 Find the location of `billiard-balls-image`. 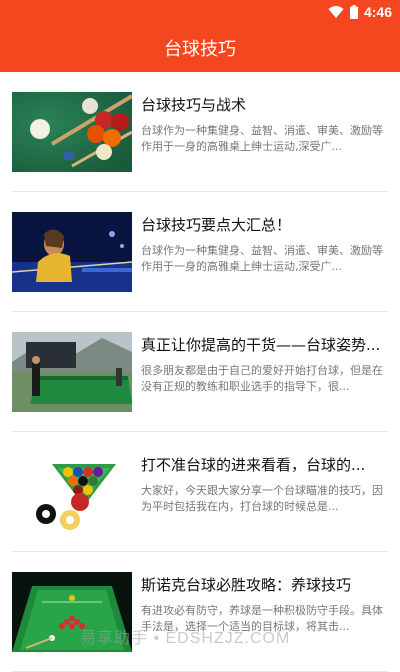

billiard-balls-image is located at coordinates (72, 132).